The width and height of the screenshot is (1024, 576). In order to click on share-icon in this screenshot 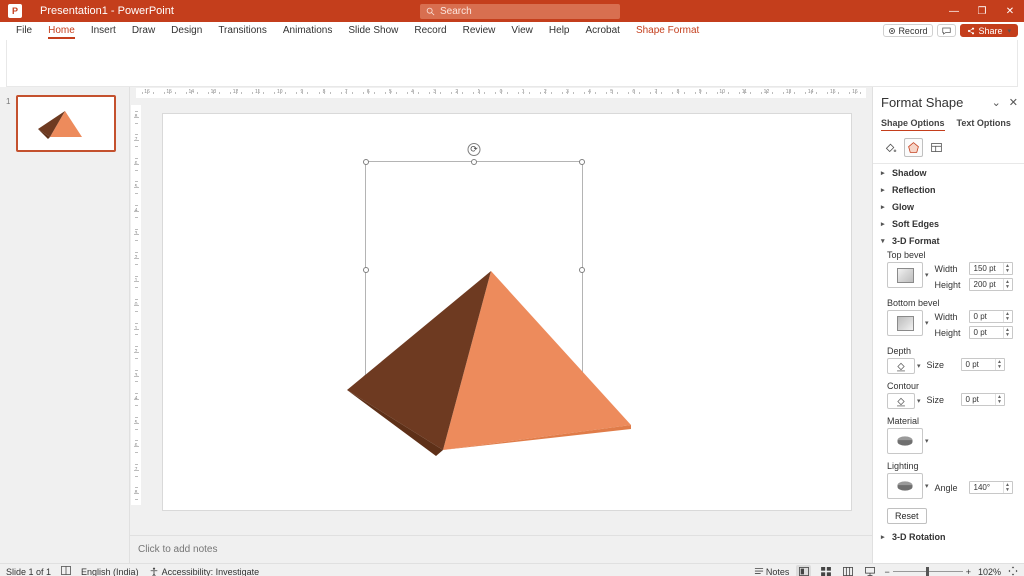, I will do `click(971, 30)`.